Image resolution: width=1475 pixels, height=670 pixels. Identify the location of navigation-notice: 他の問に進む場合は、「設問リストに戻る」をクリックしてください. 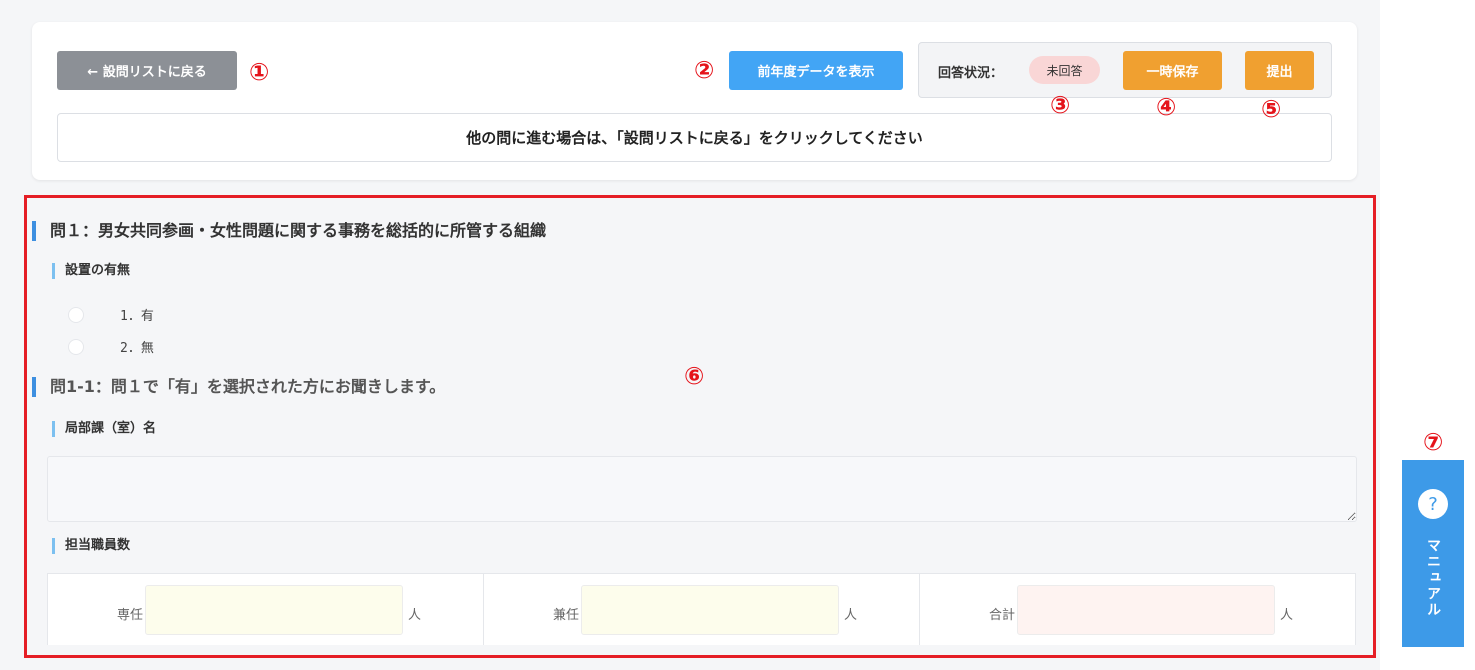
(694, 137).